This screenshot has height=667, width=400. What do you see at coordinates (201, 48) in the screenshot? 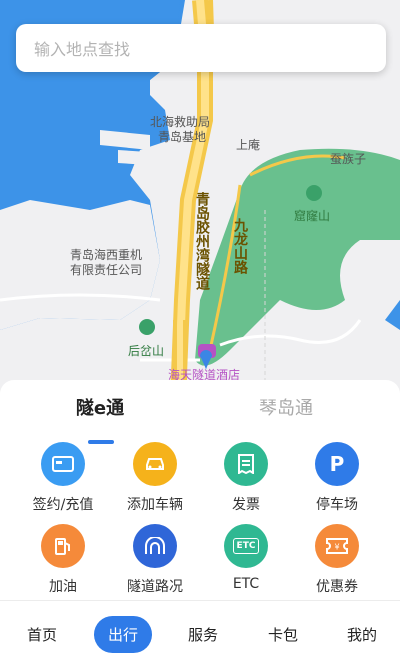
I see `search-input: 输入地点查找` at bounding box center [201, 48].